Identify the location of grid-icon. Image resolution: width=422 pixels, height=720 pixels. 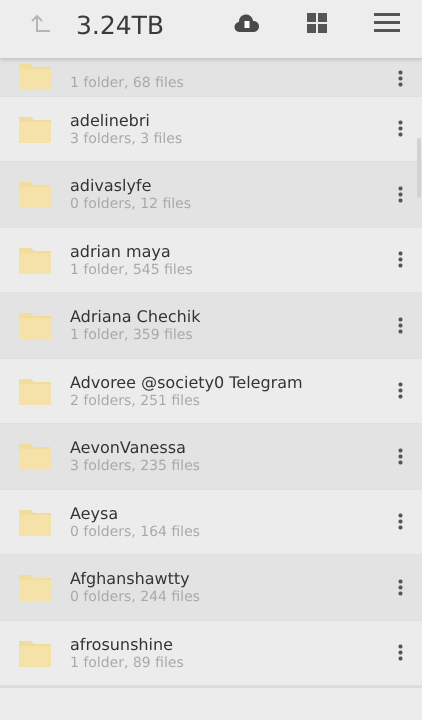
(317, 22).